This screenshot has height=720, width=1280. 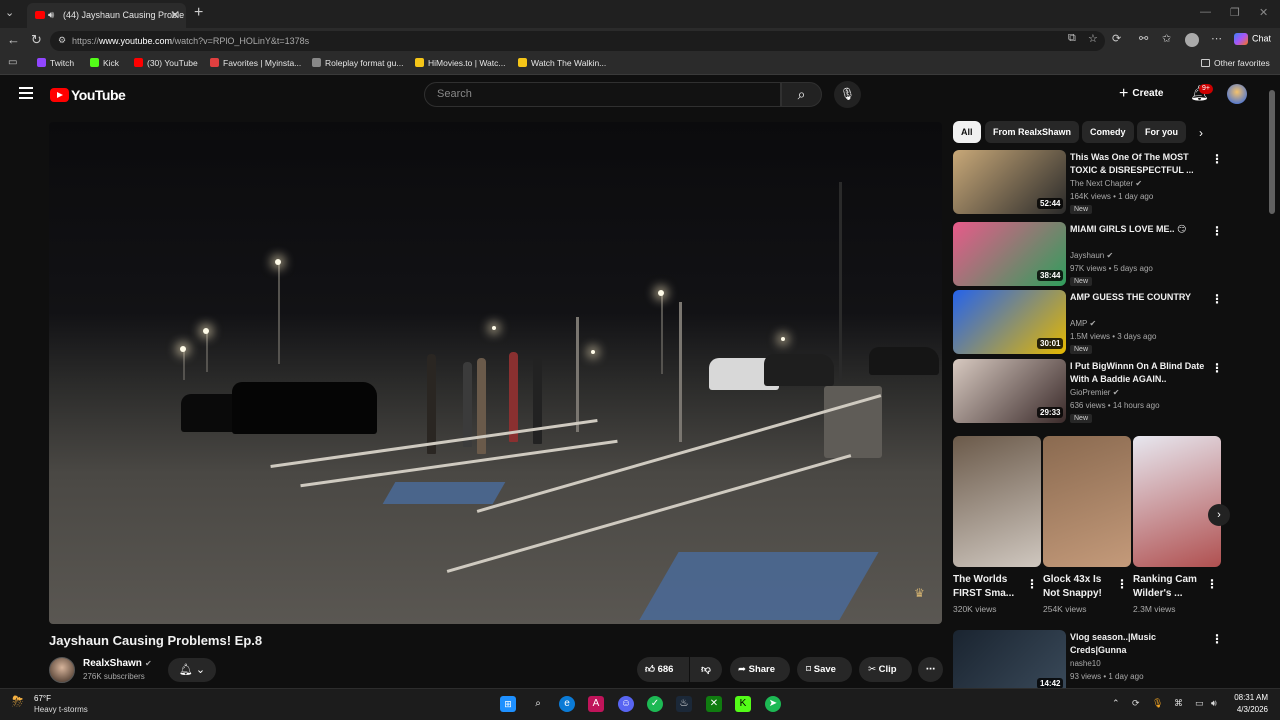 What do you see at coordinates (1161, 132) in the screenshot?
I see `filter-chip: For you` at bounding box center [1161, 132].